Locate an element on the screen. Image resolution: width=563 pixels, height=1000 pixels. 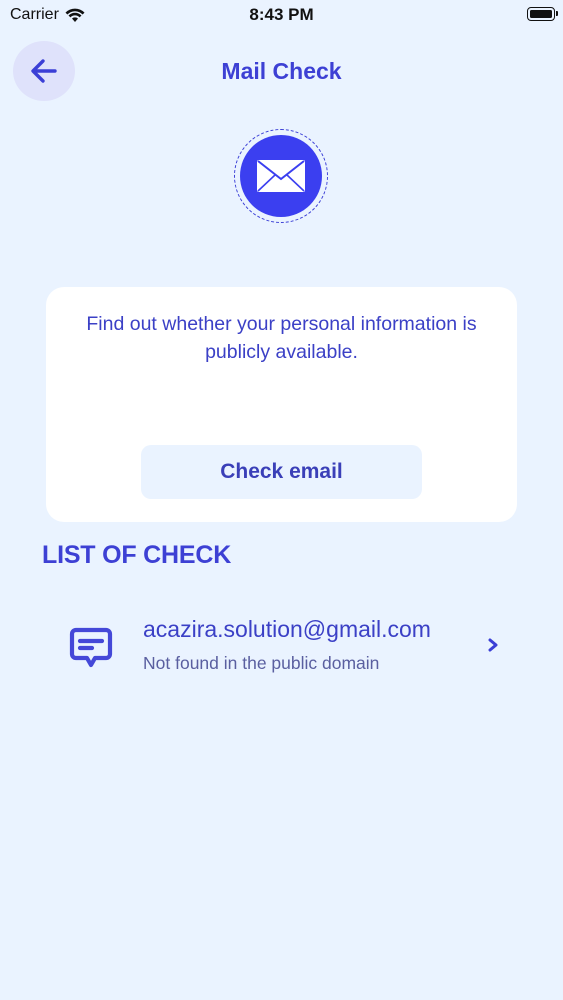
list-item-email: acazira.solution@gmail.com is located at coordinates (287, 629).